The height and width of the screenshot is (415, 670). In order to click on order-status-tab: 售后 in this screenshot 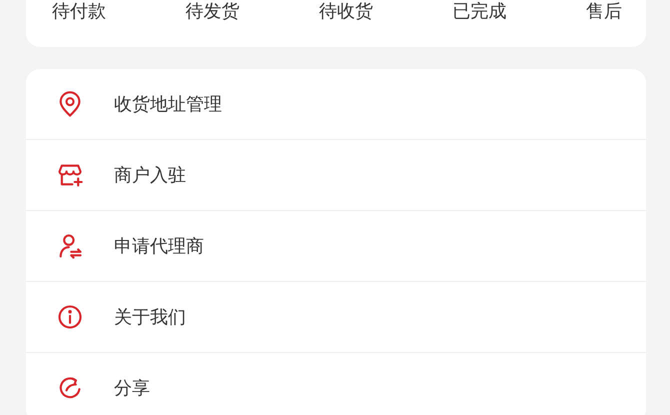, I will do `click(604, 12)`.